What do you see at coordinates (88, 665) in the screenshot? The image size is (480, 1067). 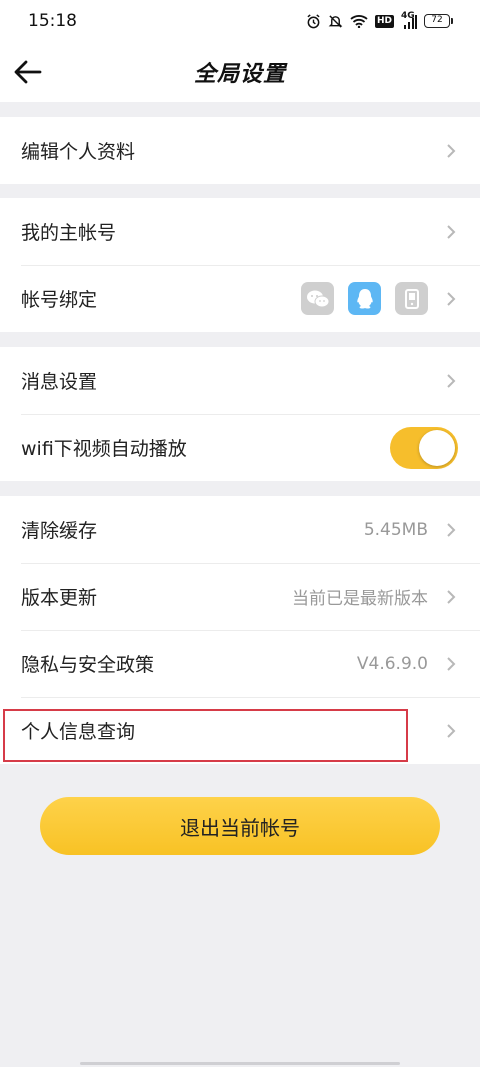 I see `row-label: 隐私与安全政策` at bounding box center [88, 665].